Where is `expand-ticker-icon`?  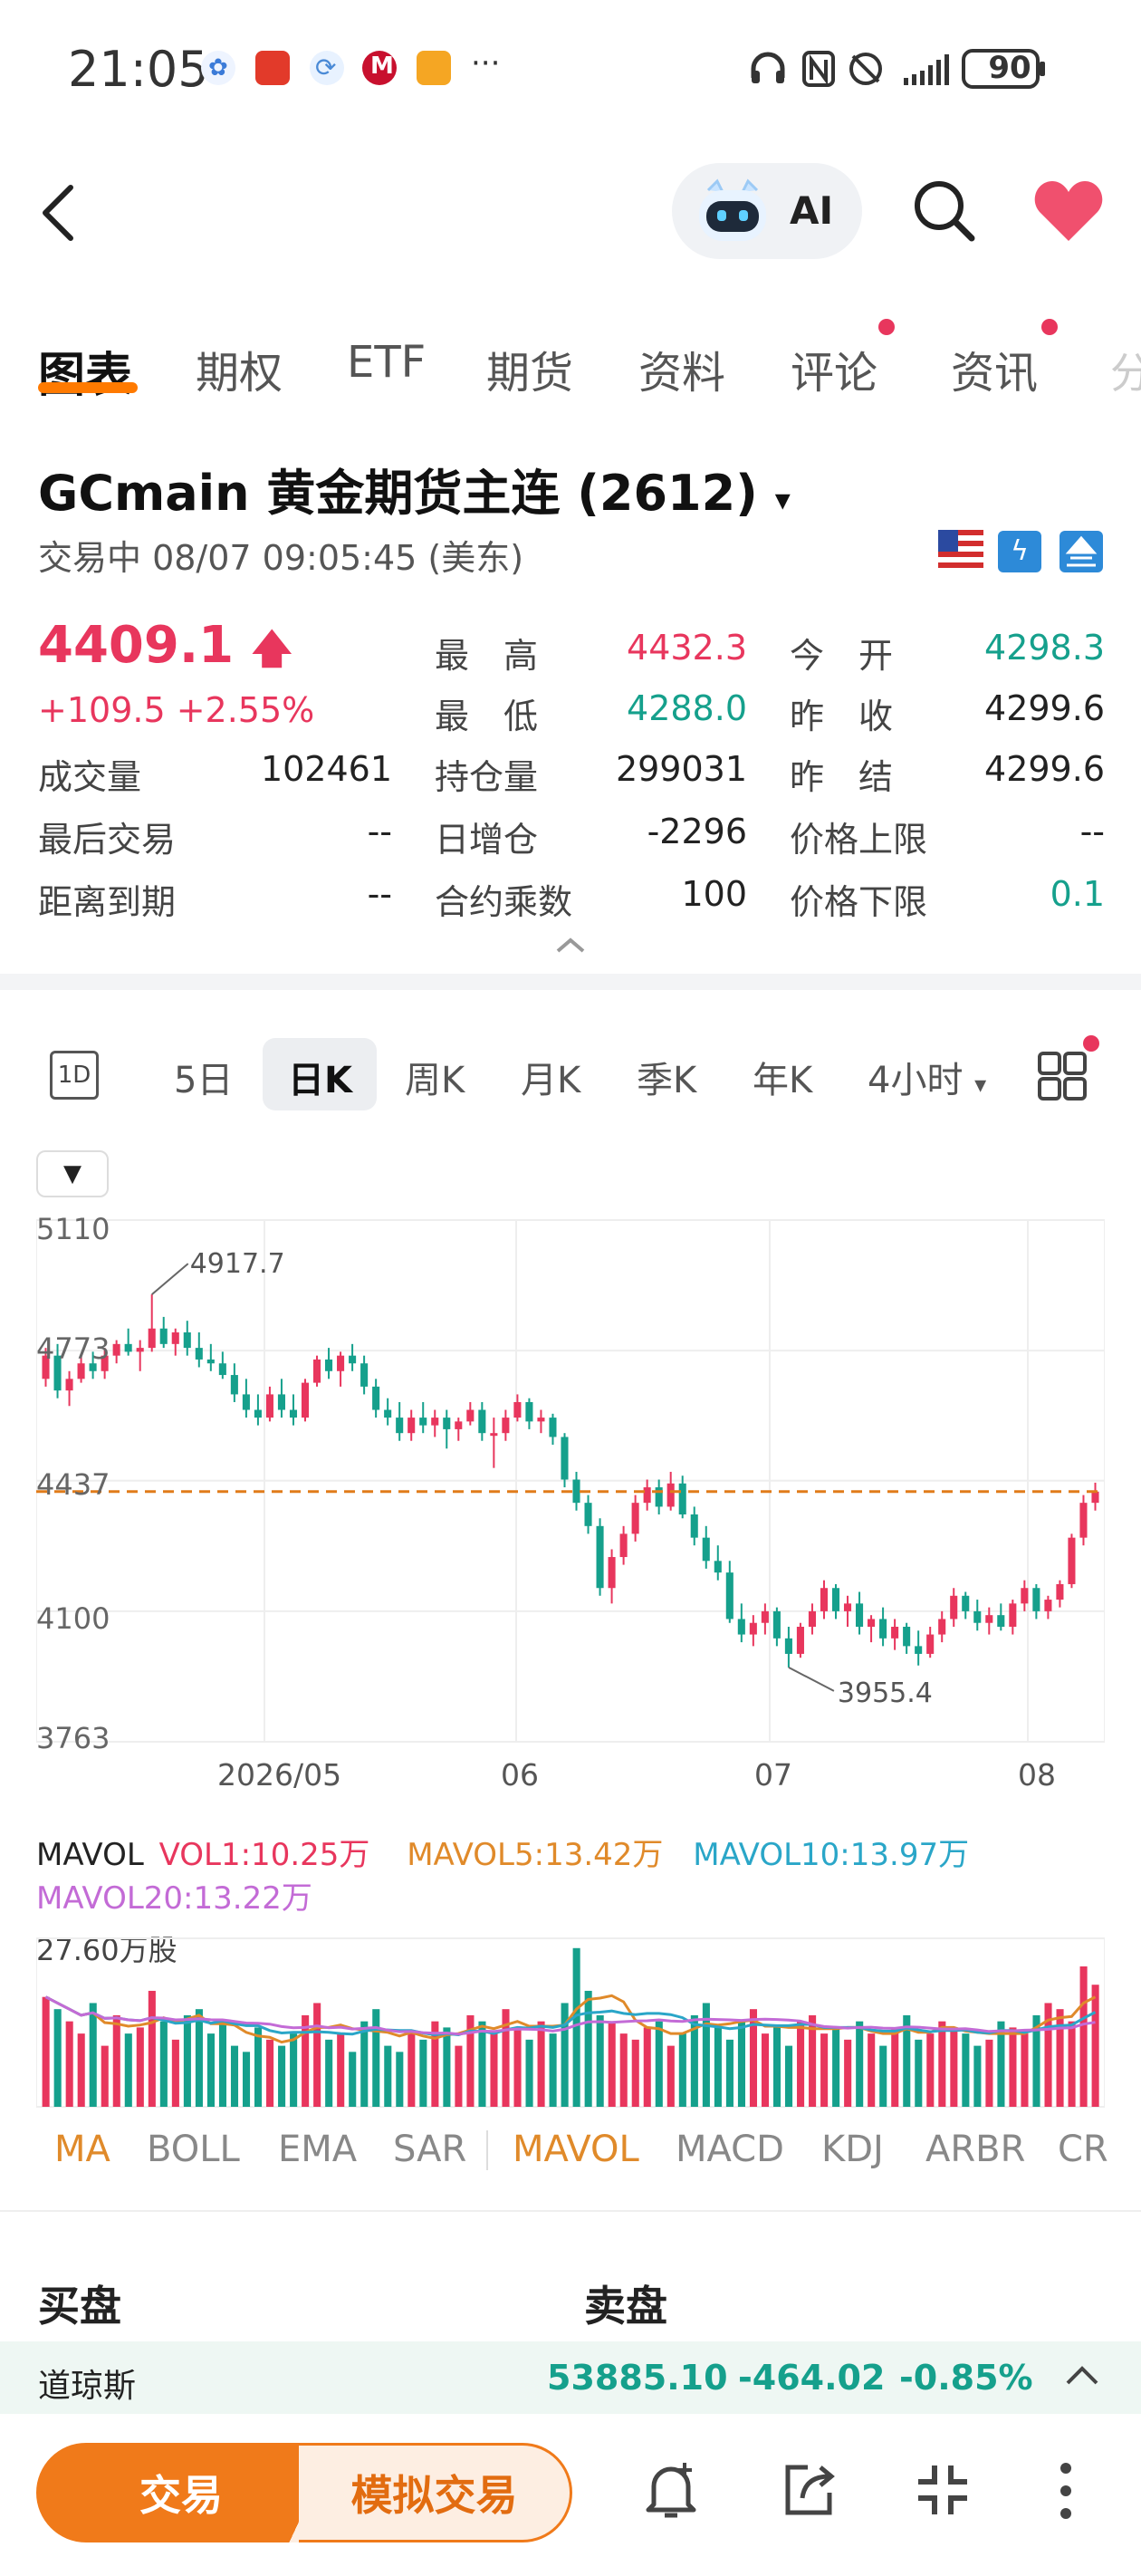
expand-ticker-icon is located at coordinates (1082, 2375).